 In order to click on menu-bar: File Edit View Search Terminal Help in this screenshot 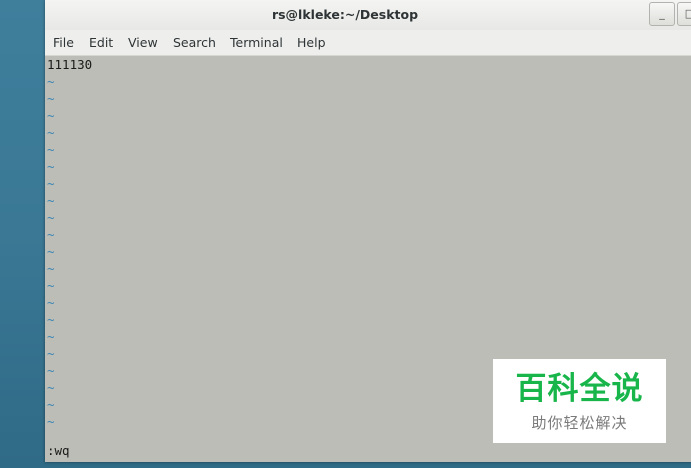, I will do `click(368, 43)`.